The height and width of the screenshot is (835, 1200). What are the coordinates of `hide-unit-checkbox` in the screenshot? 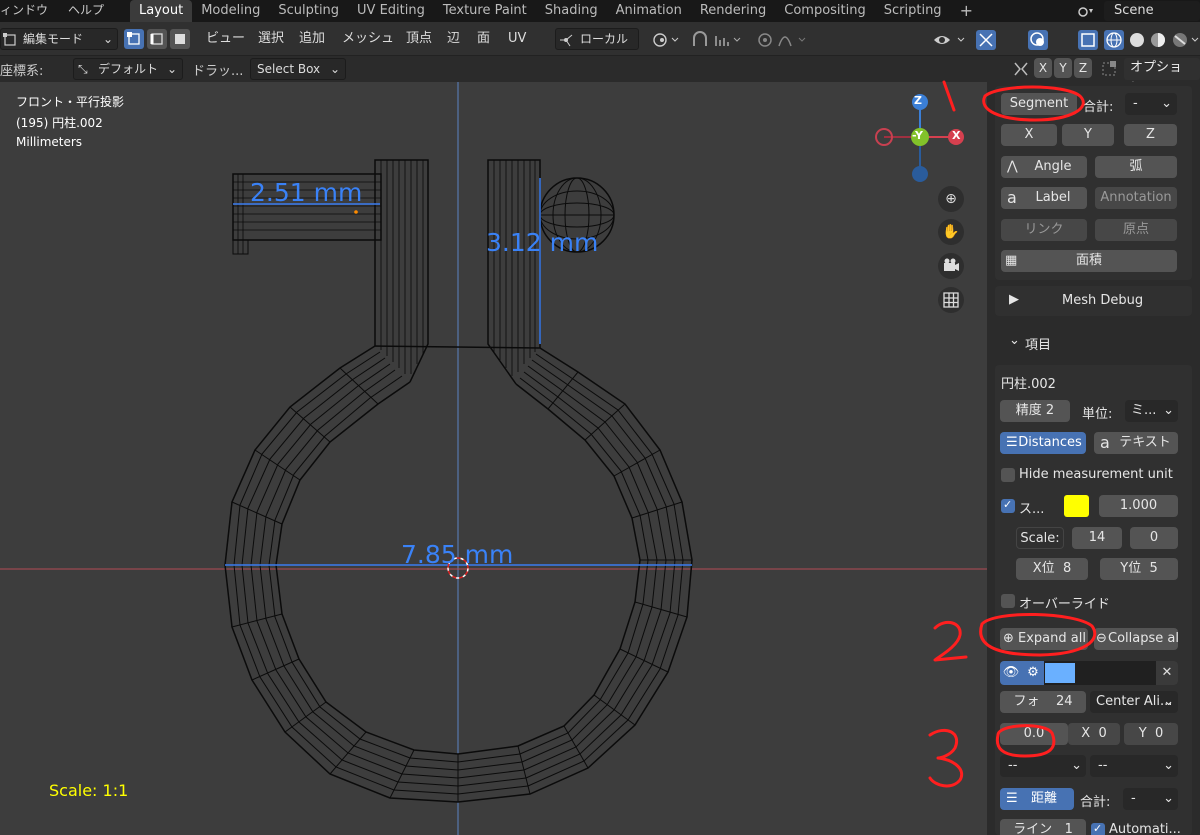 It's located at (1008, 475).